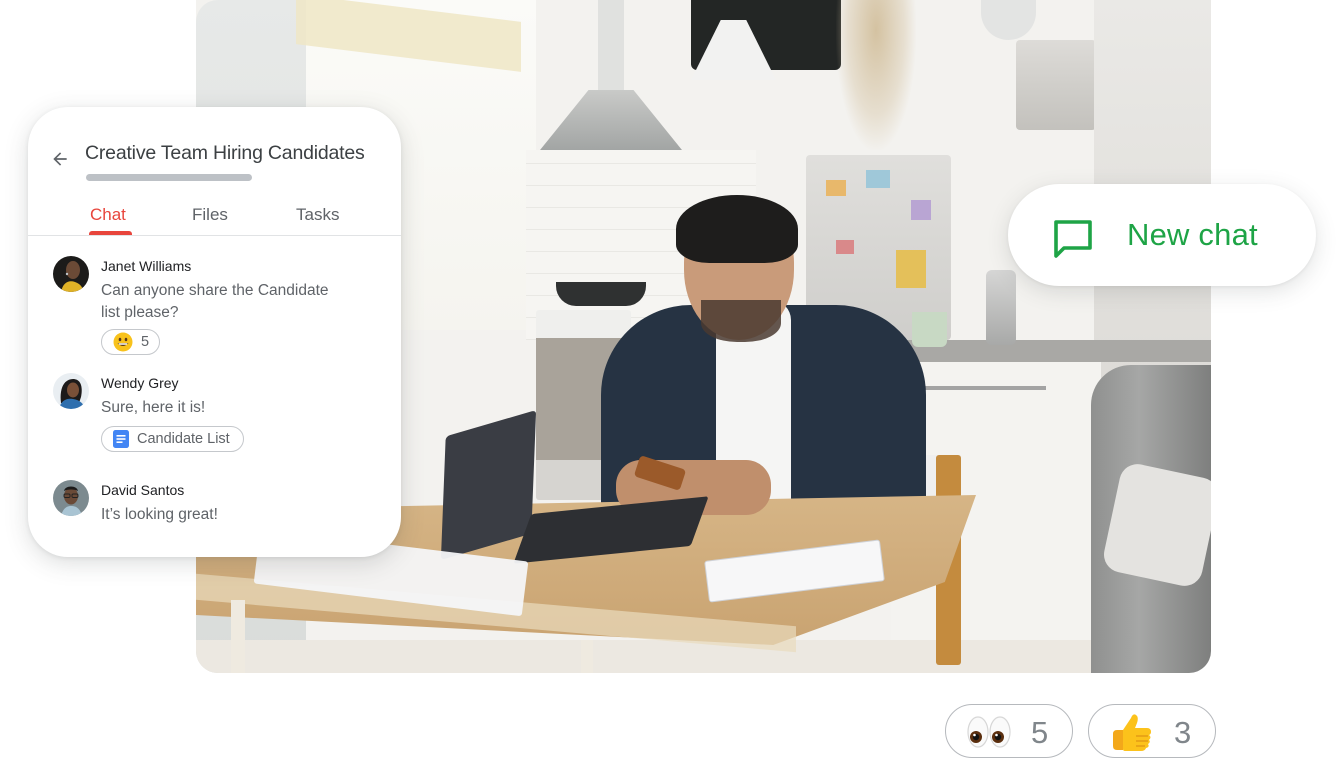 This screenshot has height=760, width=1342. Describe the element at coordinates (225, 153) in the screenshot. I see `chat-room-title: Creative Team Hiring Candidates` at that location.